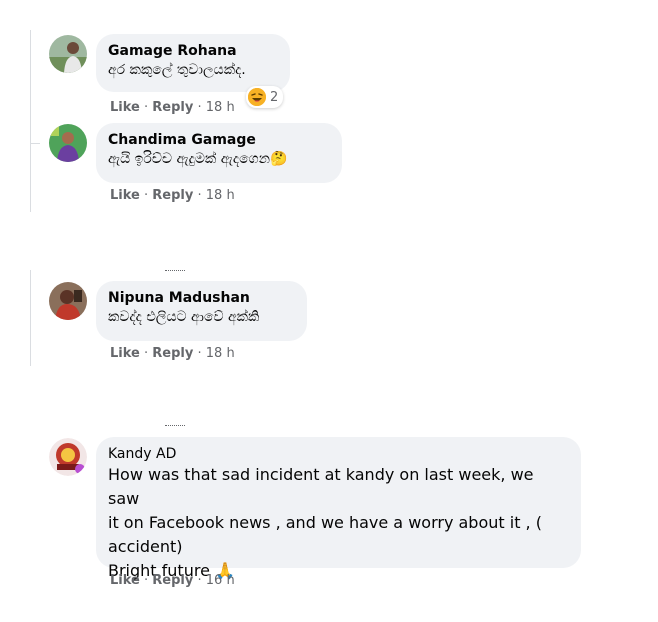  I want to click on thread-stub, so click(35, 143).